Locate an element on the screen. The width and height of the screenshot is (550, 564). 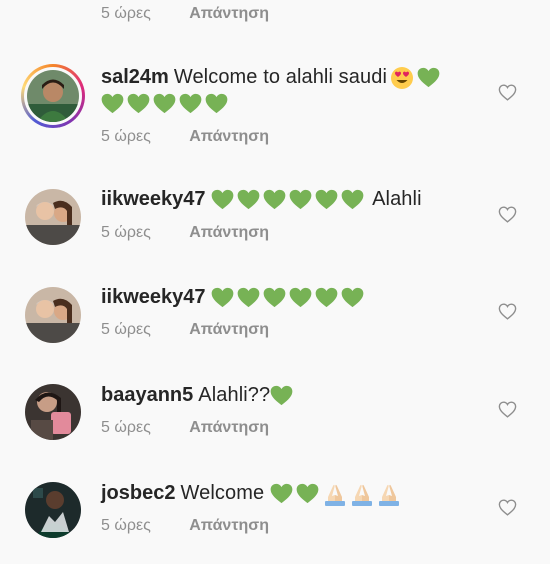
comment-text: iikweeky47 is located at coordinates (234, 297).